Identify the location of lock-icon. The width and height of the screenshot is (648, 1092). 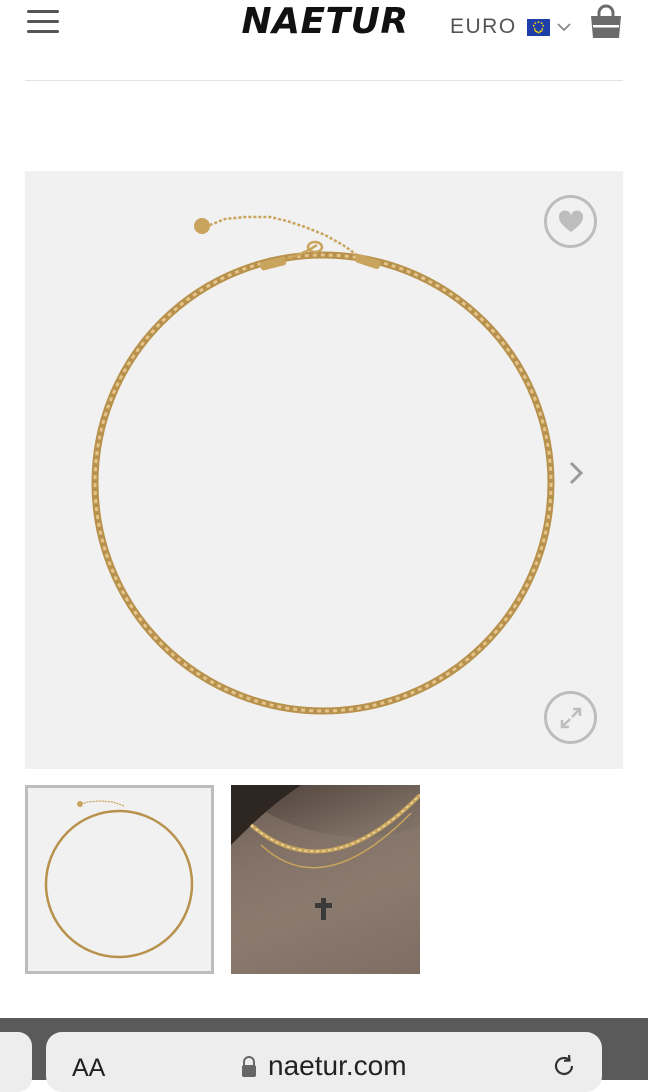
(249, 1066).